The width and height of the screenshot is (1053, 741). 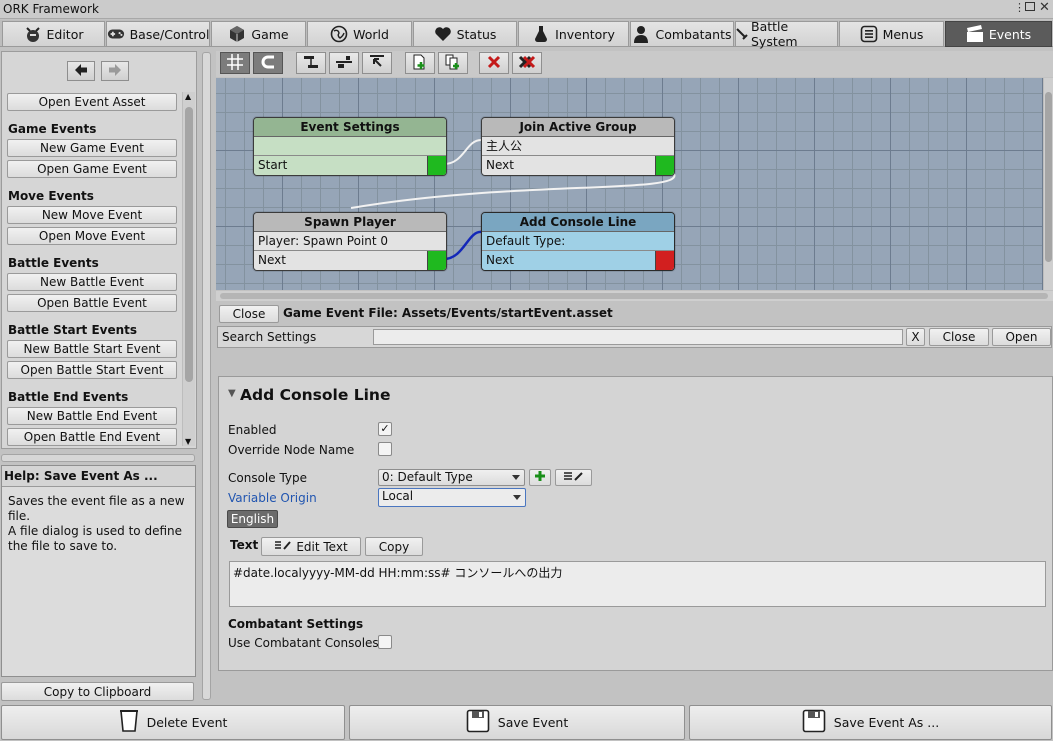 I want to click on console-type-dropdown: 0: Default Type, so click(x=451, y=477).